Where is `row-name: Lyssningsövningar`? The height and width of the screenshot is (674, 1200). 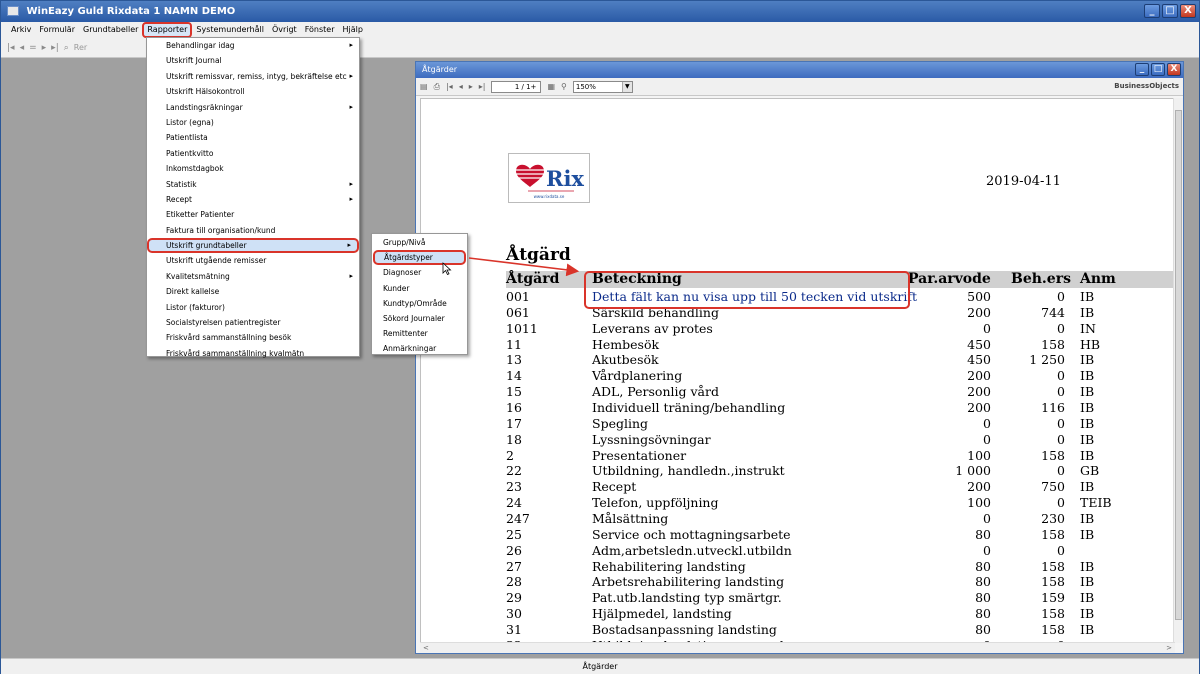 row-name: Lyssningsövningar is located at coordinates (651, 439).